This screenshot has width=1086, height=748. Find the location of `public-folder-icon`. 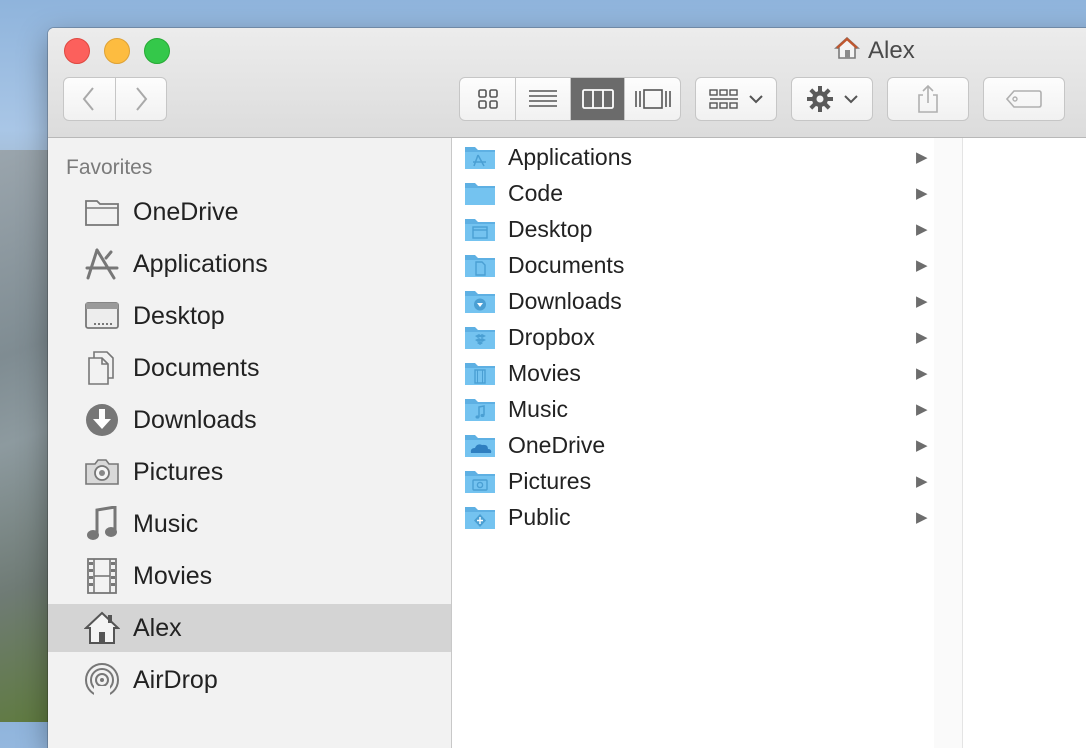

public-folder-icon is located at coordinates (480, 518).